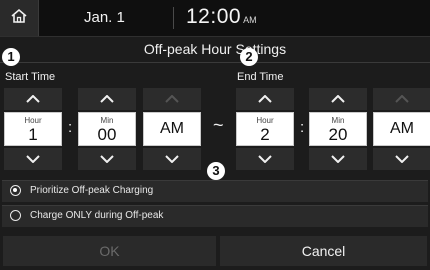 This screenshot has height=270, width=430. I want to click on clock-time: 12:00, so click(214, 16).